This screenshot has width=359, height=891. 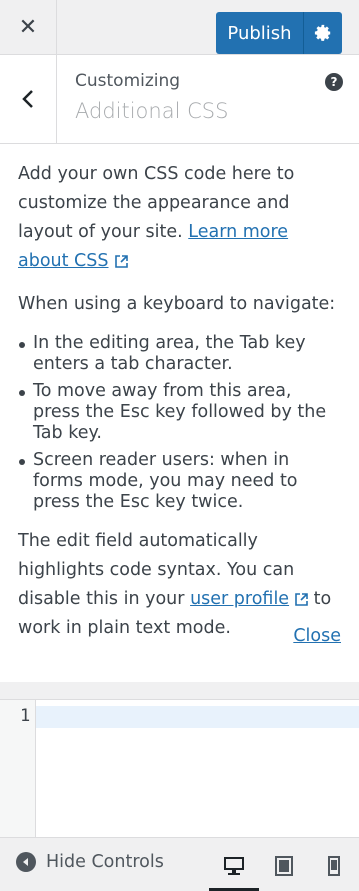 I want to click on breadcrumb: Customizing, so click(x=128, y=81).